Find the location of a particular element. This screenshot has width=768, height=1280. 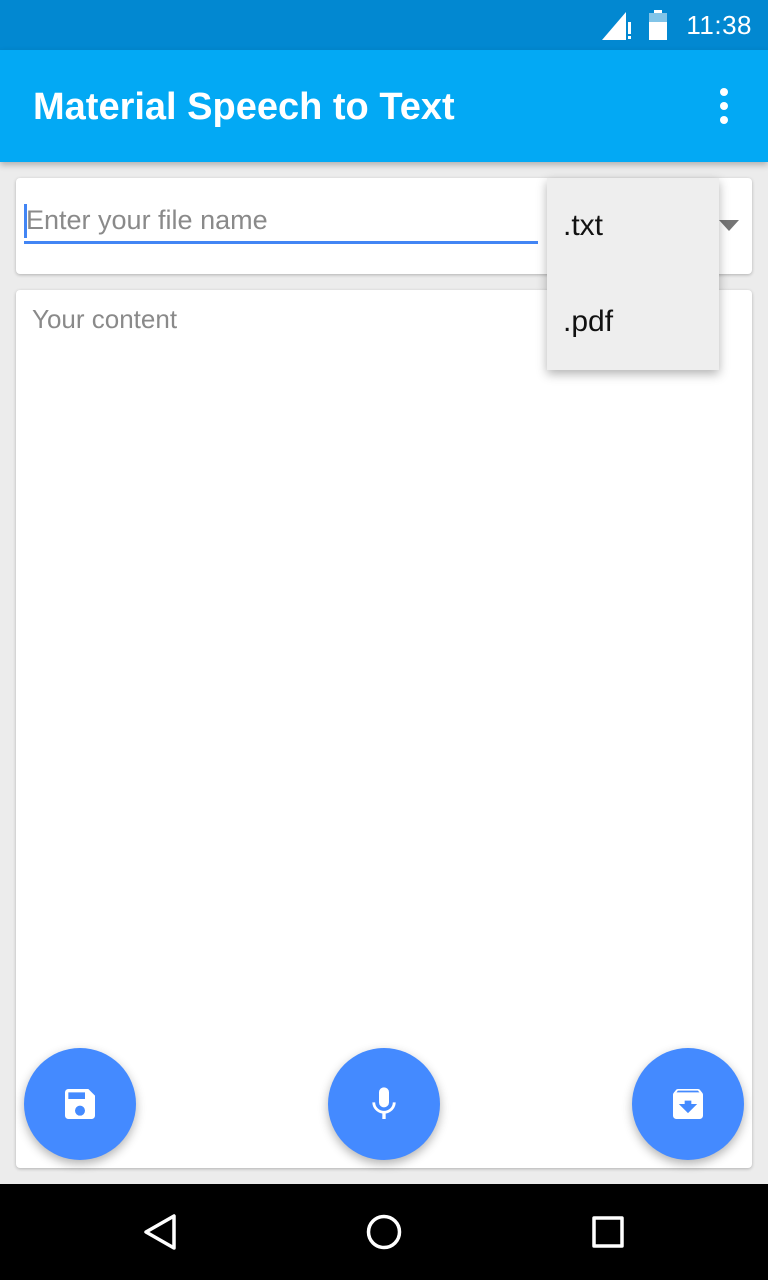

save-icon is located at coordinates (80, 1104).